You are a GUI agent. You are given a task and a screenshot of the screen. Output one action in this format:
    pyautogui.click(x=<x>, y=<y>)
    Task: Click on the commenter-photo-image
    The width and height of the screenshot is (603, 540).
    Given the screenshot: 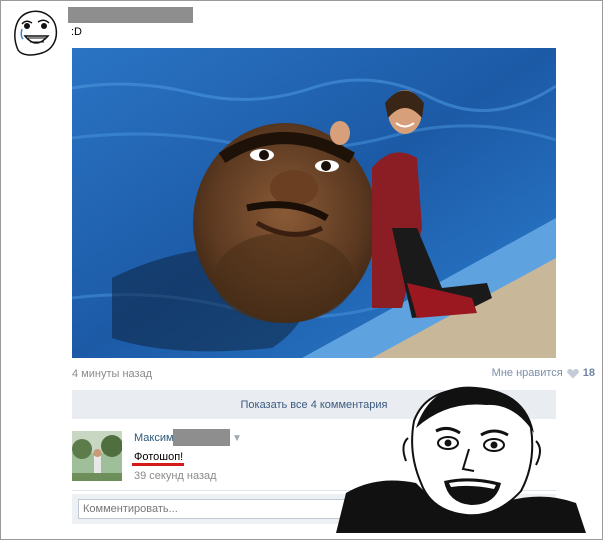 What is the action you would take?
    pyautogui.click(x=97, y=456)
    